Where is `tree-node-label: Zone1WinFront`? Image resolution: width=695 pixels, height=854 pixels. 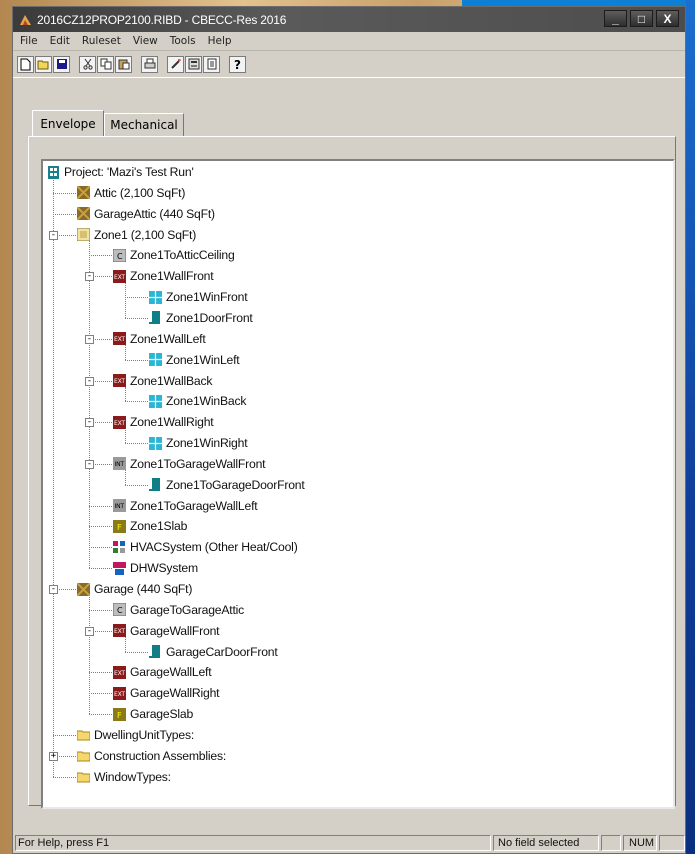 tree-node-label: Zone1WinFront is located at coordinates (207, 297).